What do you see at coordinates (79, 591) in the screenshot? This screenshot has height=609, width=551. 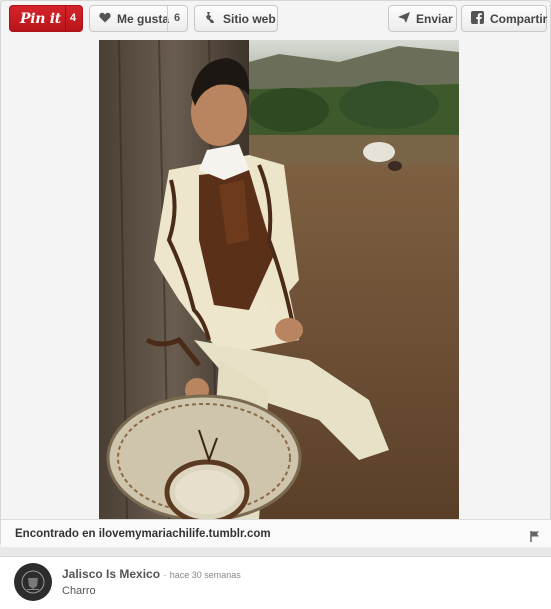 I see `pin-description: Charro` at bounding box center [79, 591].